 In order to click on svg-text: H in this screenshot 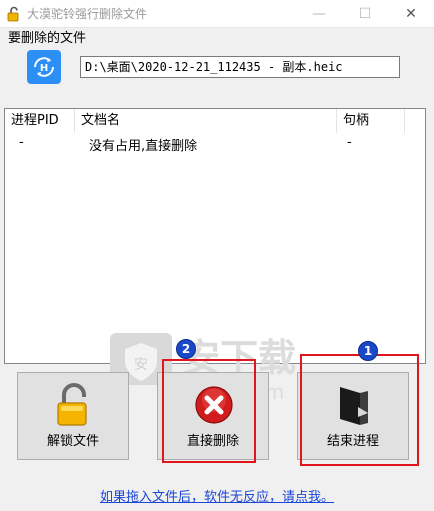, I will do `click(44, 68)`.